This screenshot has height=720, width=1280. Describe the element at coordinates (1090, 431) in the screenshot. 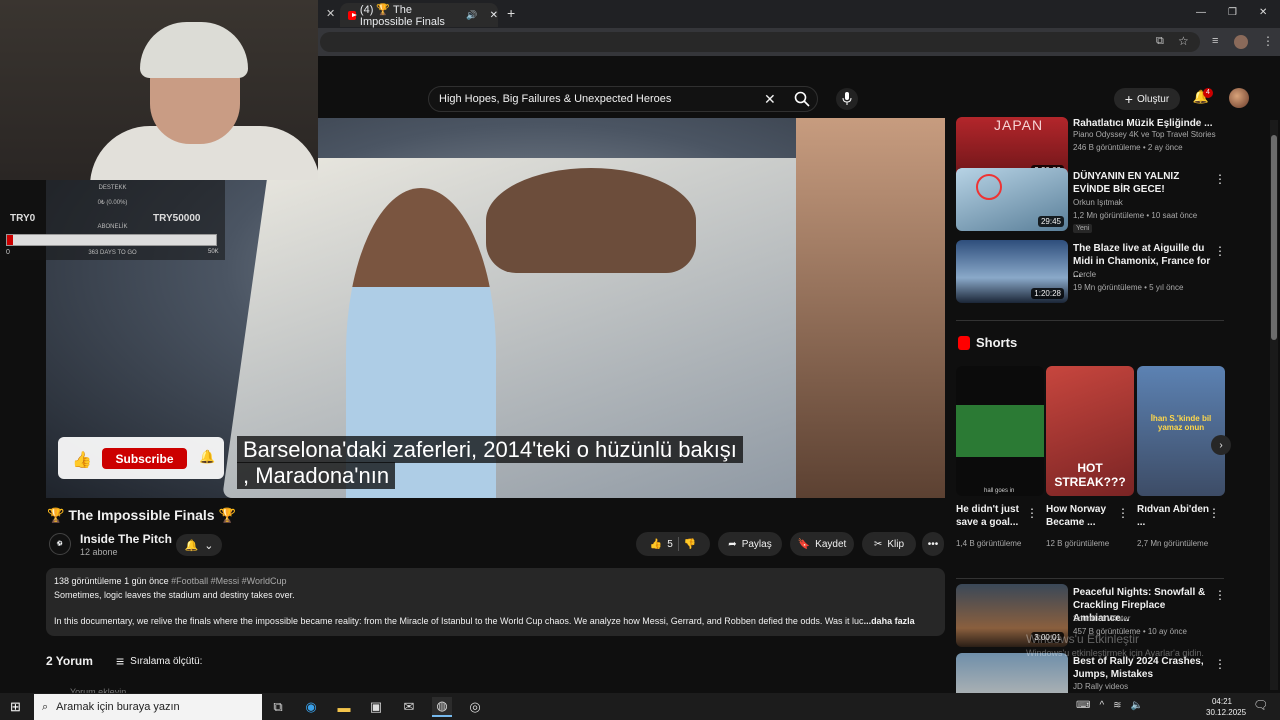

I see `short-thumbnail-2: HOT STREAK???` at that location.